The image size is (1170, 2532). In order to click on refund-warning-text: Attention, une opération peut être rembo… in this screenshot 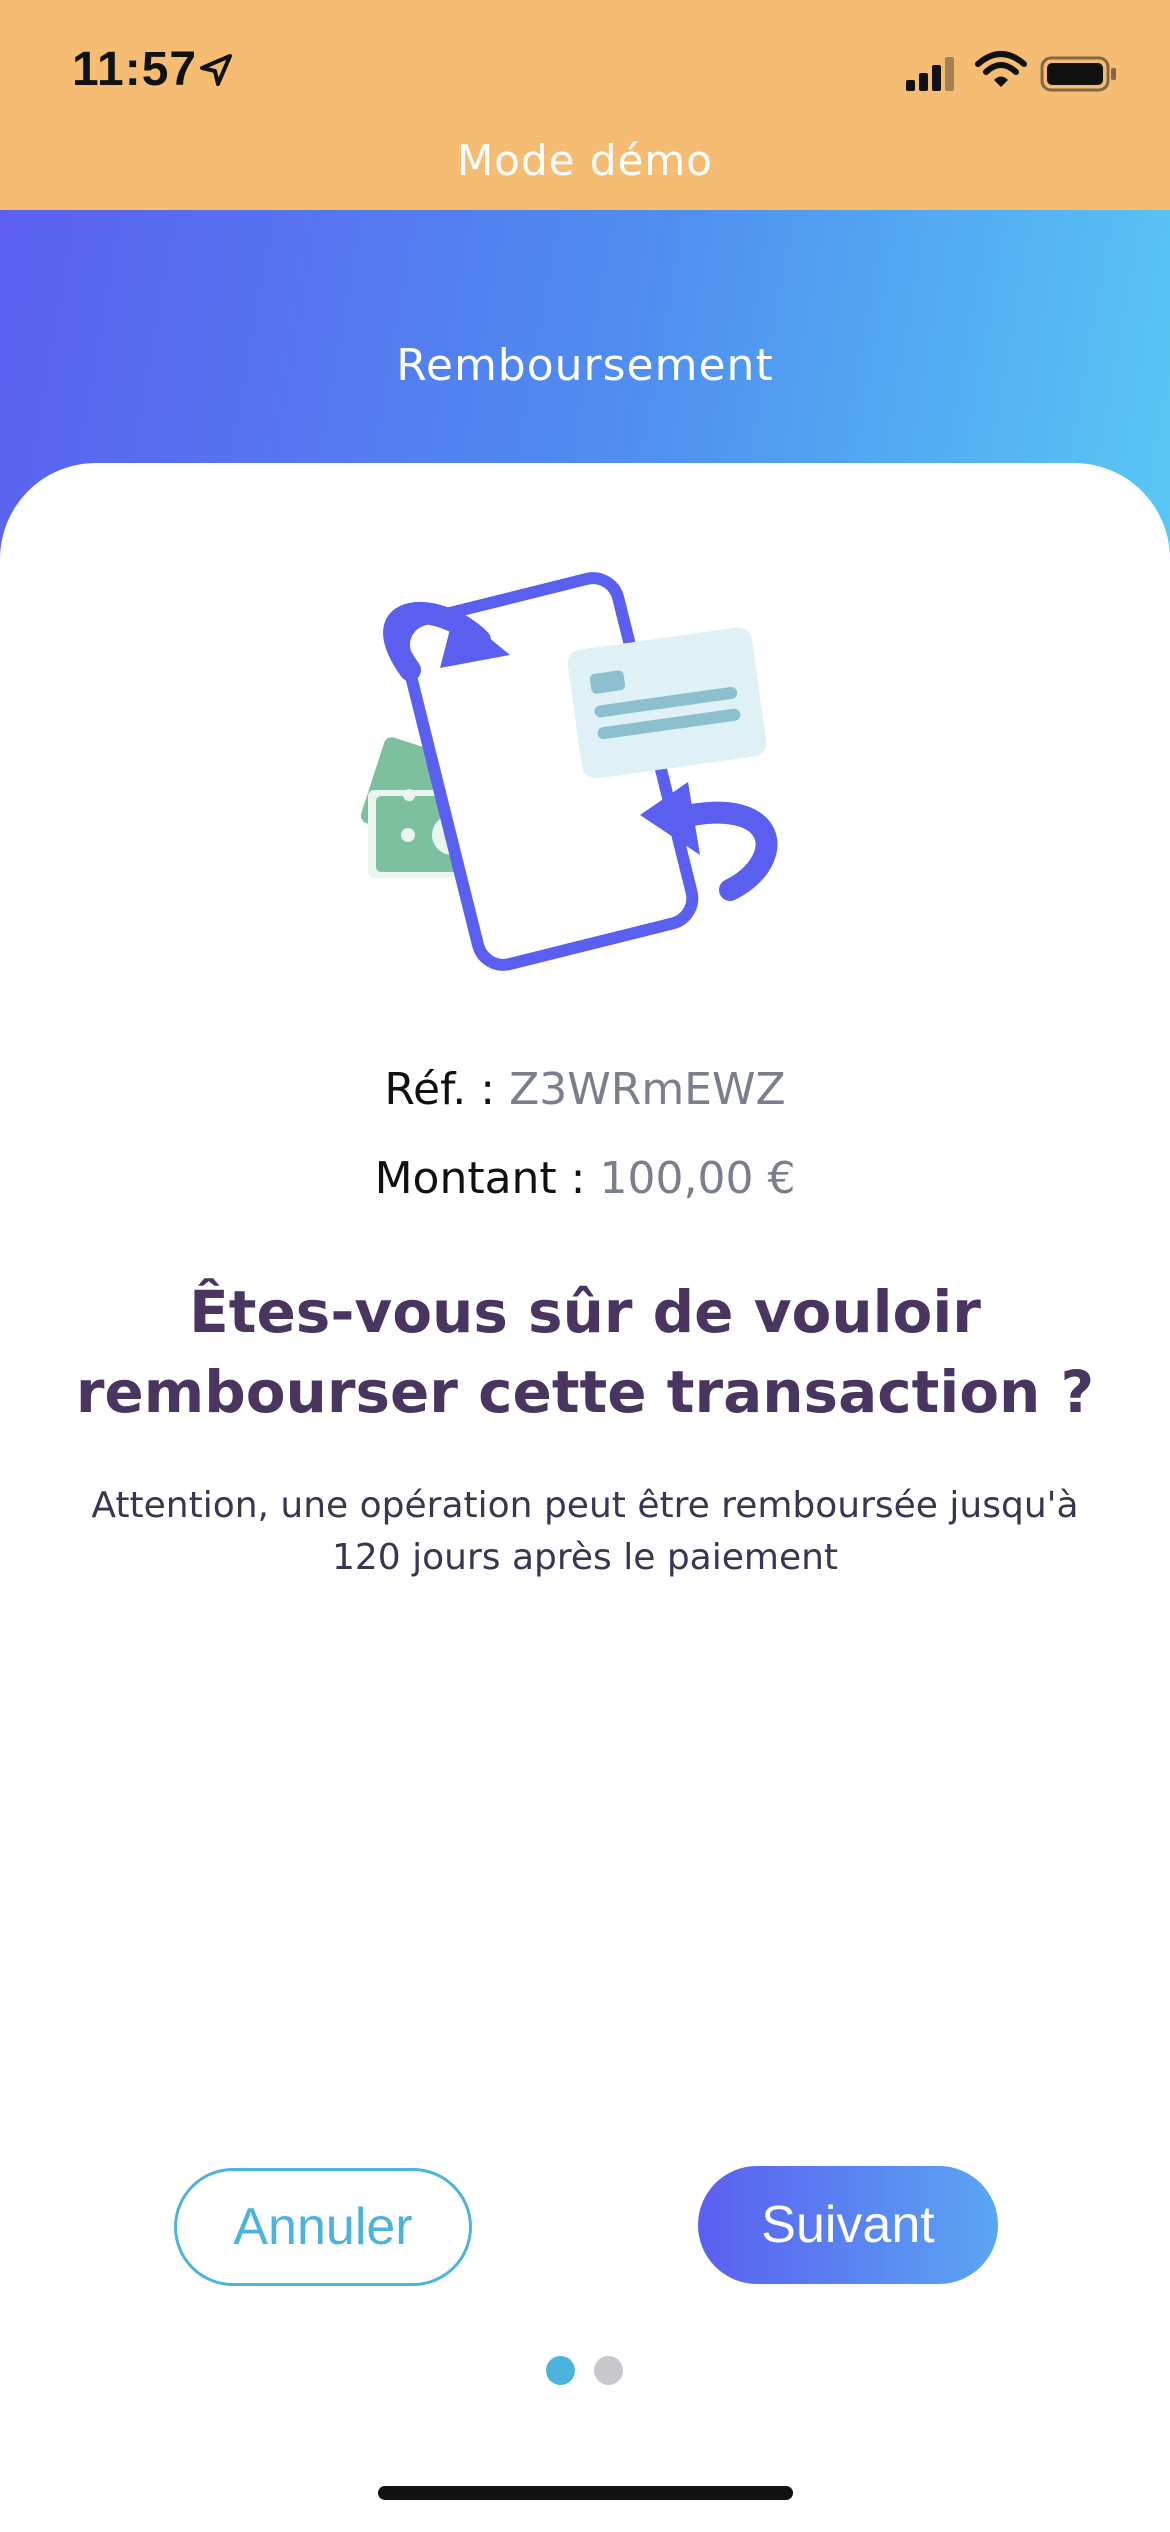, I will do `click(585, 1531)`.